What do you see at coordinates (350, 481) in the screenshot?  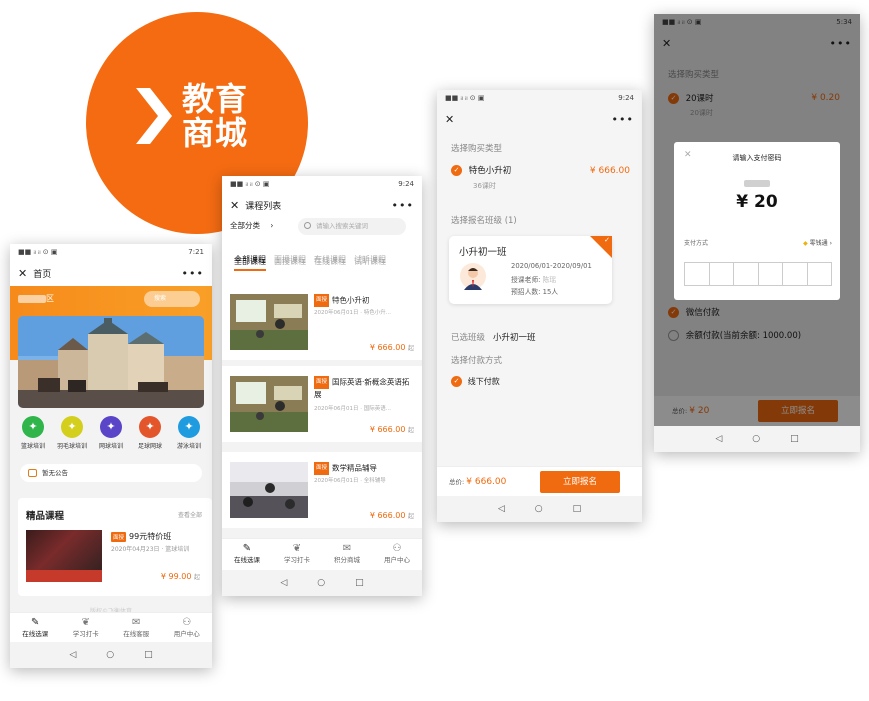 I see `course-meta: 2020年06月01日 · 全科辅导` at bounding box center [350, 481].